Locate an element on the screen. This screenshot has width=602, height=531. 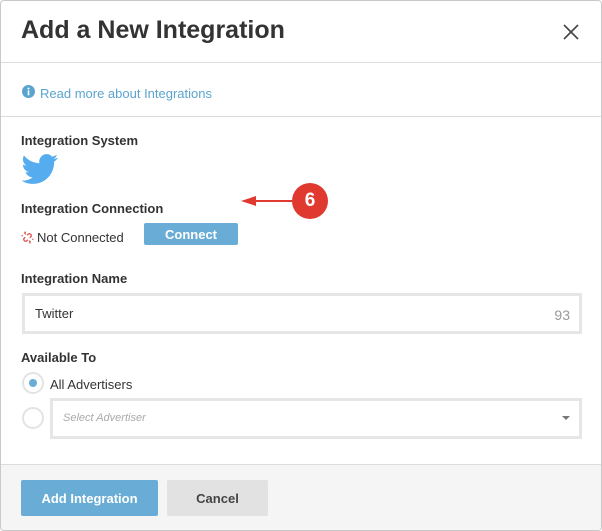
connection-status-text: Not Connected is located at coordinates (80, 237).